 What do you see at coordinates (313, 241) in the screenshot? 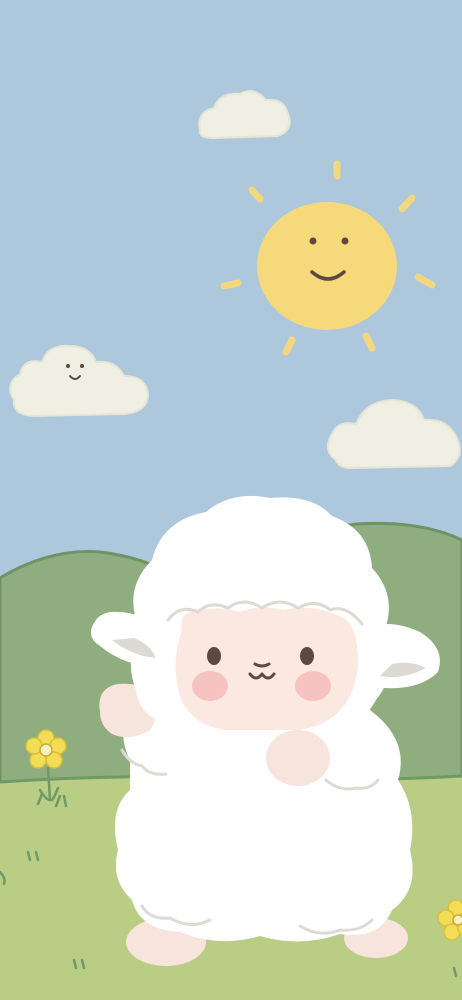
I see `sun-eye-left` at bounding box center [313, 241].